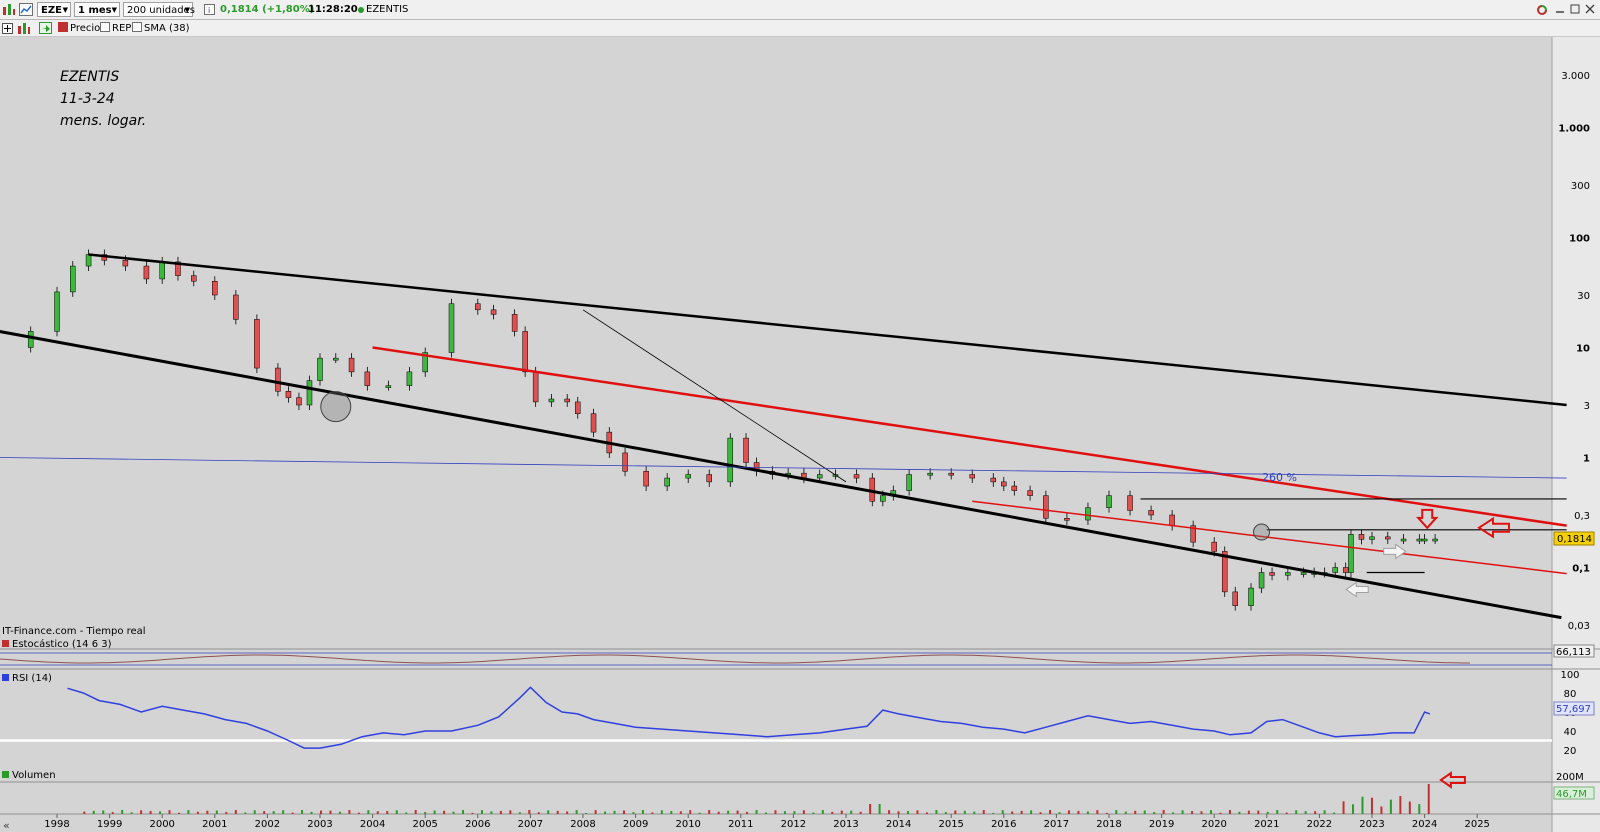  Describe the element at coordinates (1590, 9) in the screenshot. I see `close-icon` at that location.